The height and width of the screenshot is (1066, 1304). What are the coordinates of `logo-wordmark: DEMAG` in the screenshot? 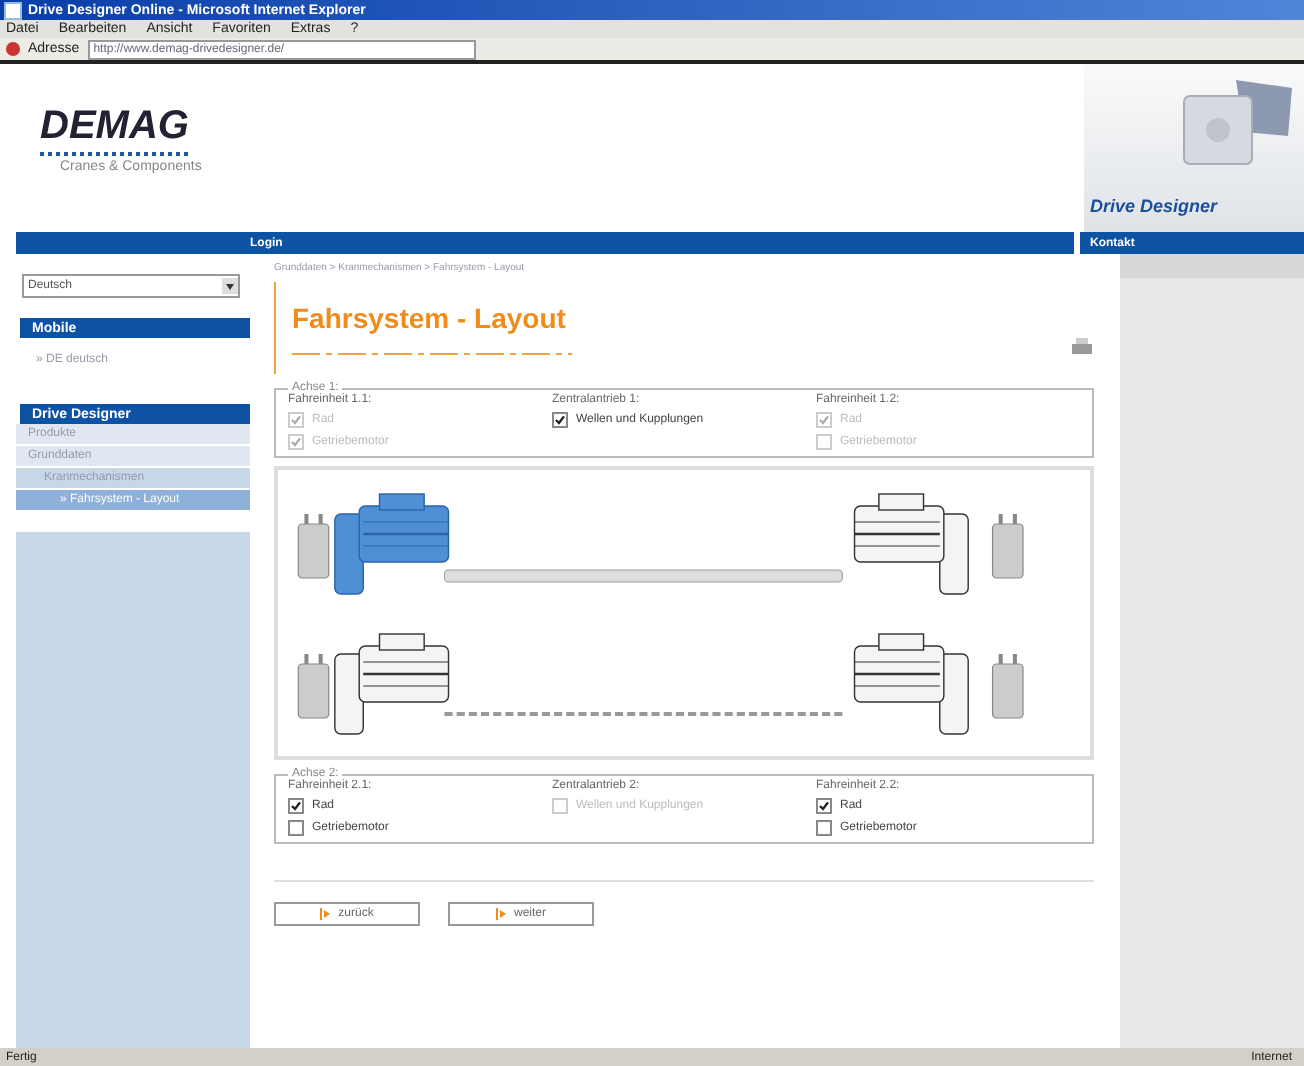 It's located at (114, 130).